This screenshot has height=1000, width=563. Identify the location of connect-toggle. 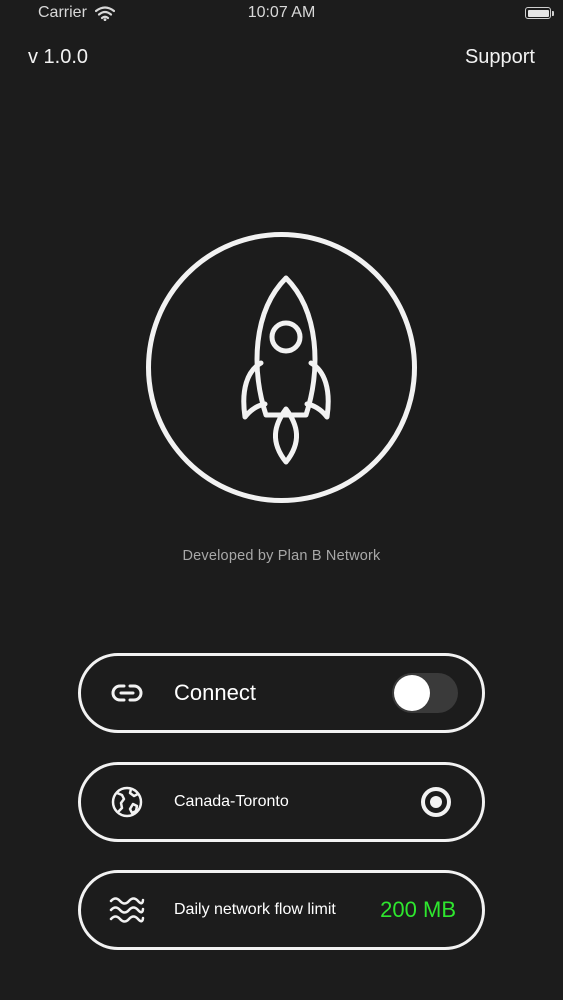
(425, 693).